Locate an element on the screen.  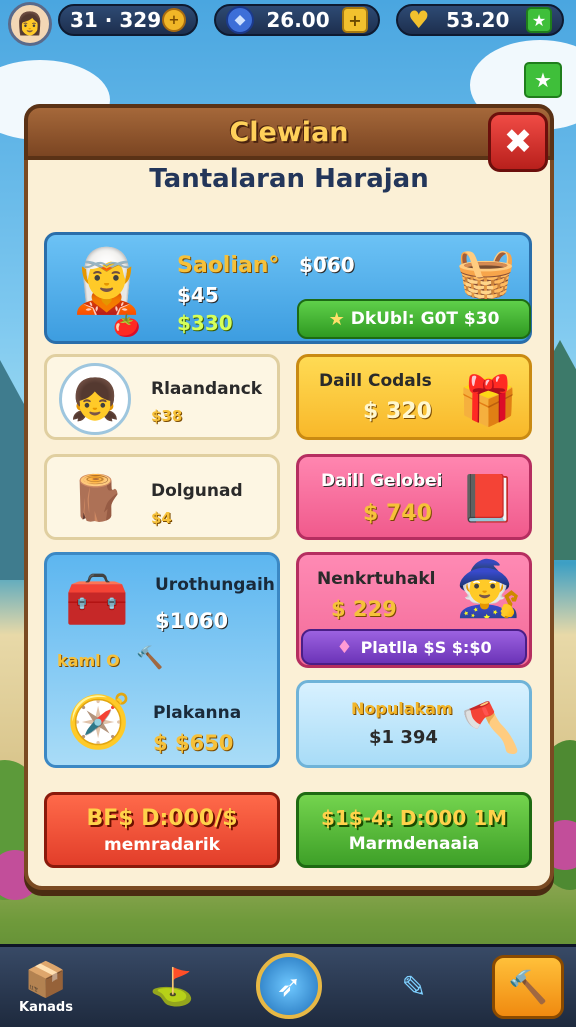
red-action-top-label: BF$ D:000/$ is located at coordinates (162, 818).